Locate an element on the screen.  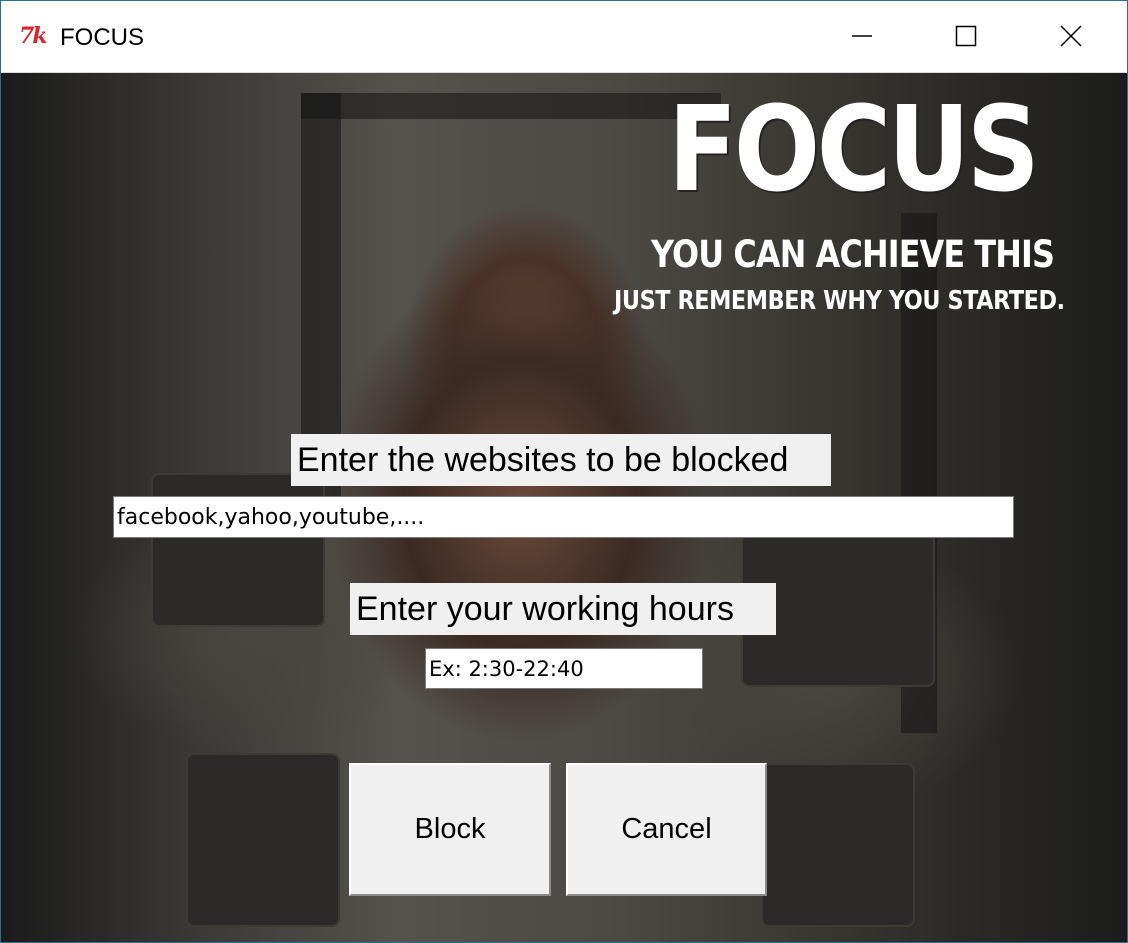
minimize-button is located at coordinates (862, 36).